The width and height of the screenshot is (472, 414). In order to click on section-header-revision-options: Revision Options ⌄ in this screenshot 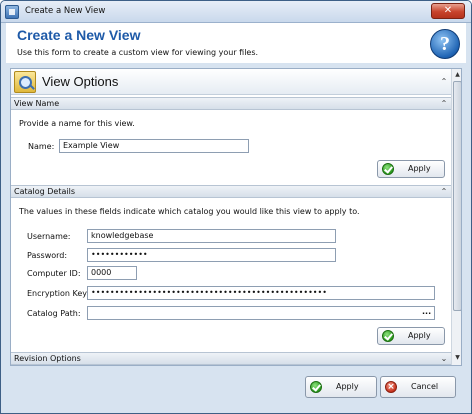, I will do `click(231, 358)`.